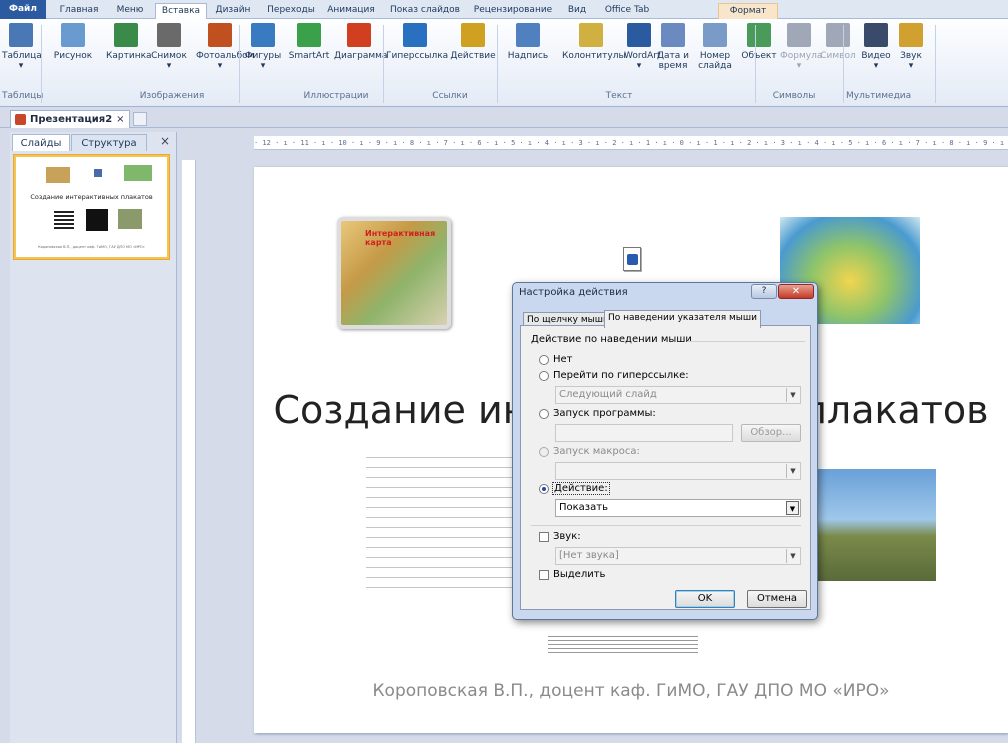  I want to click on ribbon-button-4: Фотоальбом ▾, so click(225, 47).